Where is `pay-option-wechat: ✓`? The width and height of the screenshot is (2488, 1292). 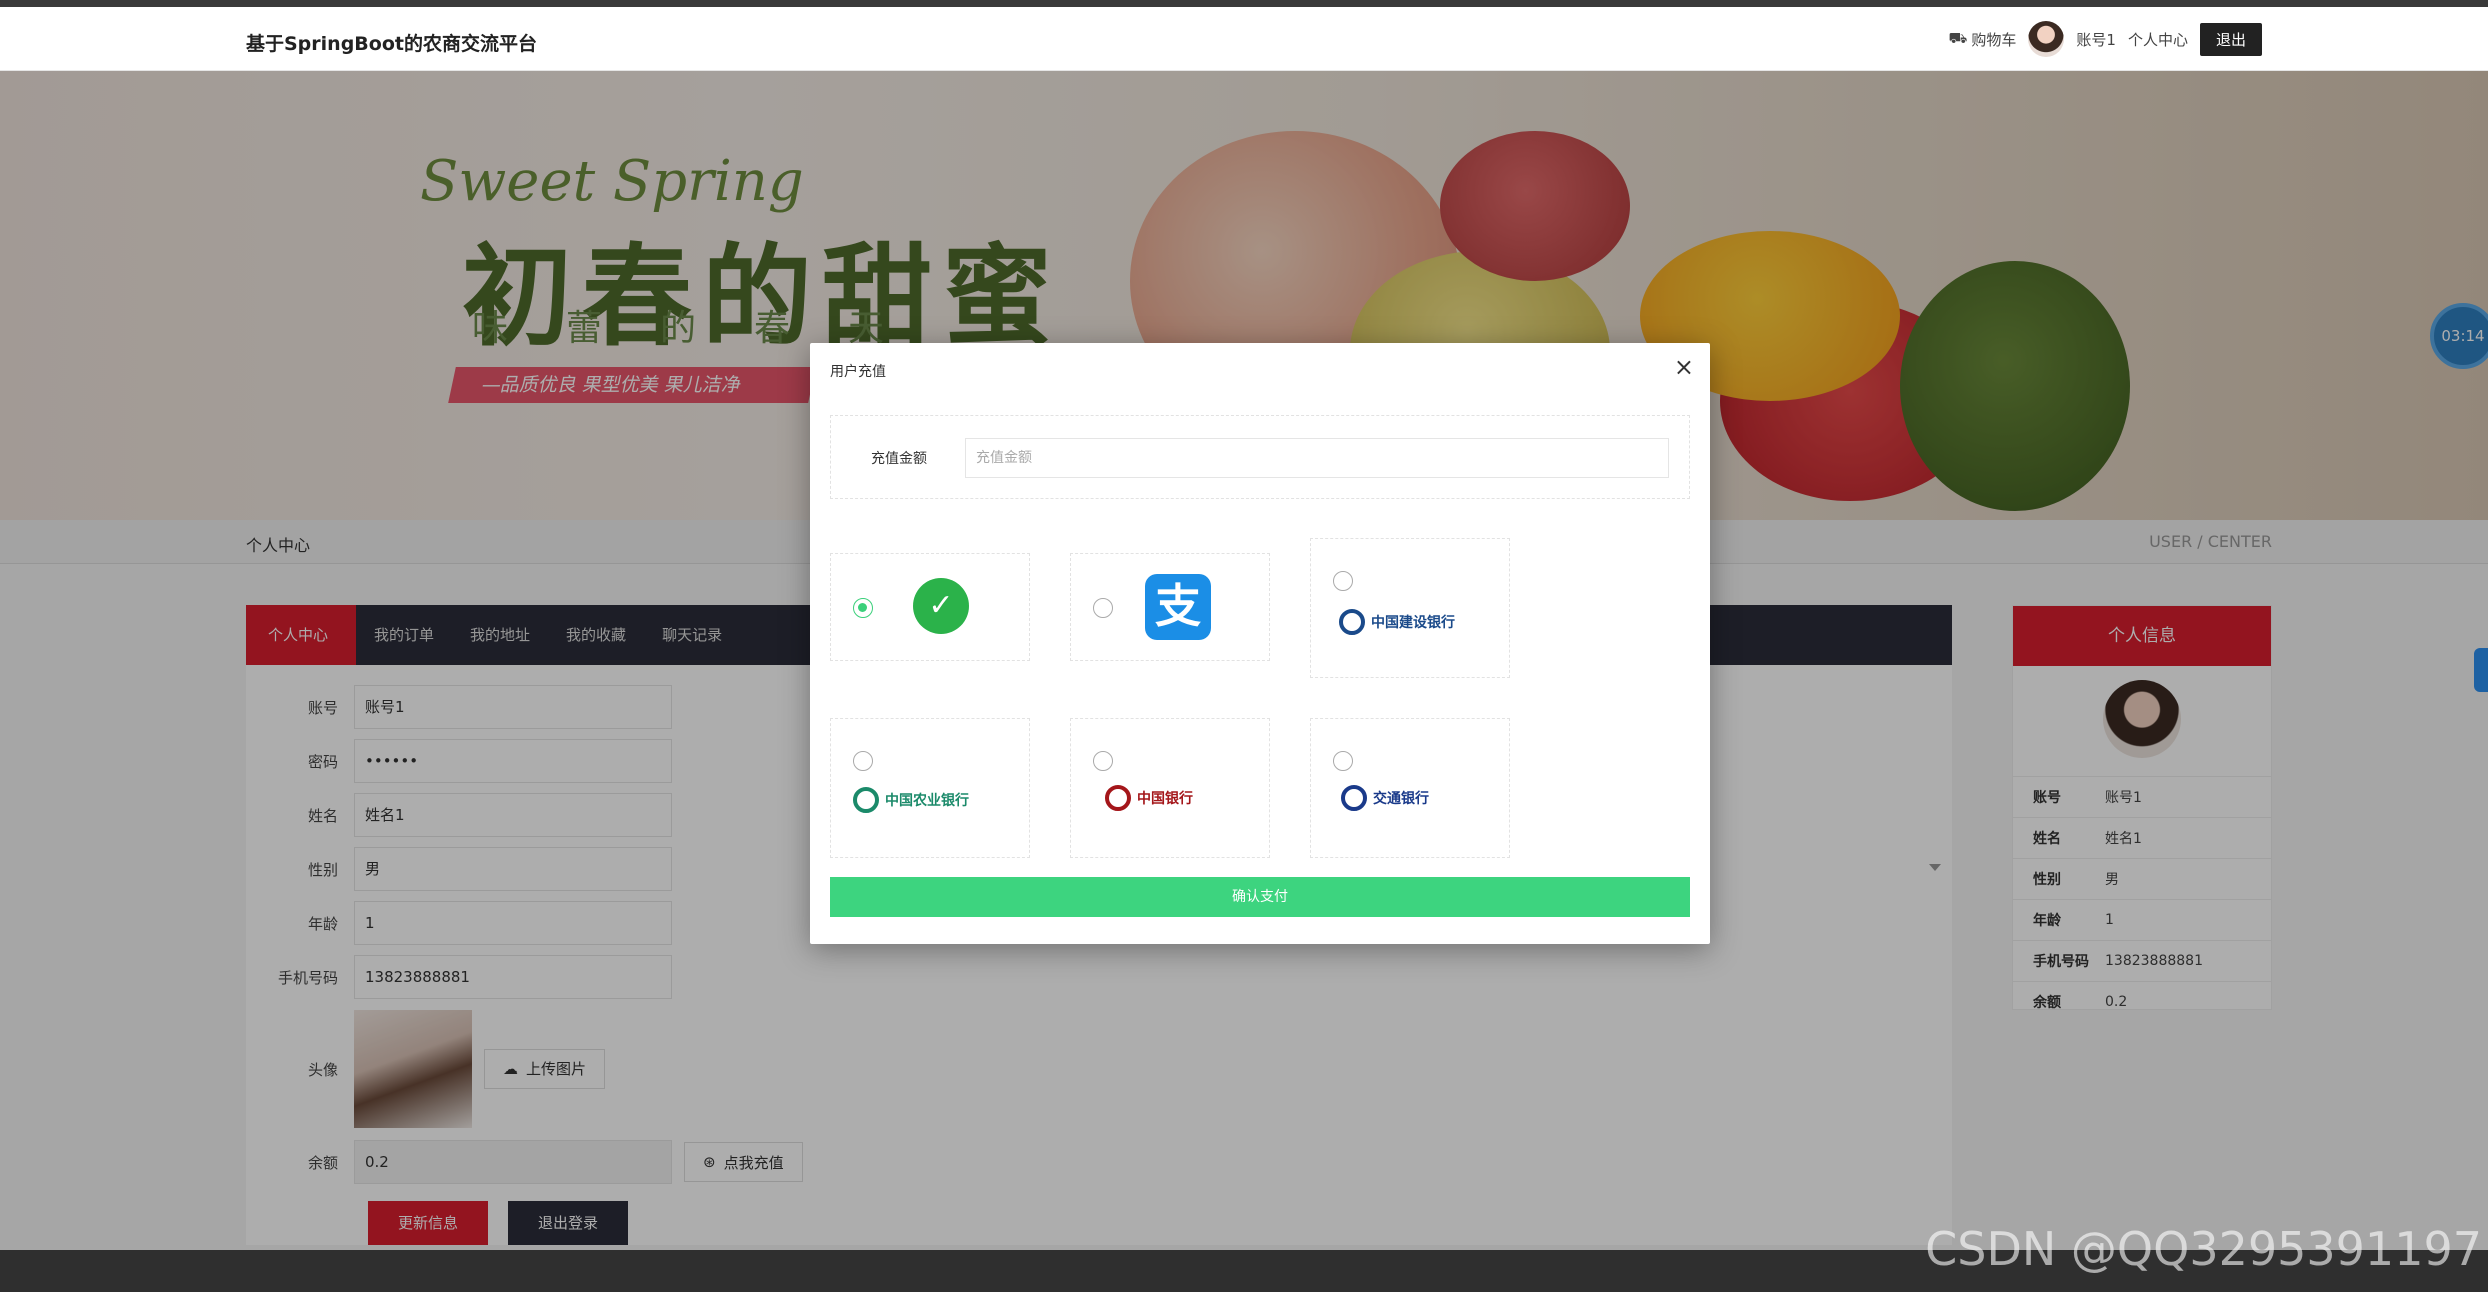 pay-option-wechat: ✓ is located at coordinates (930, 607).